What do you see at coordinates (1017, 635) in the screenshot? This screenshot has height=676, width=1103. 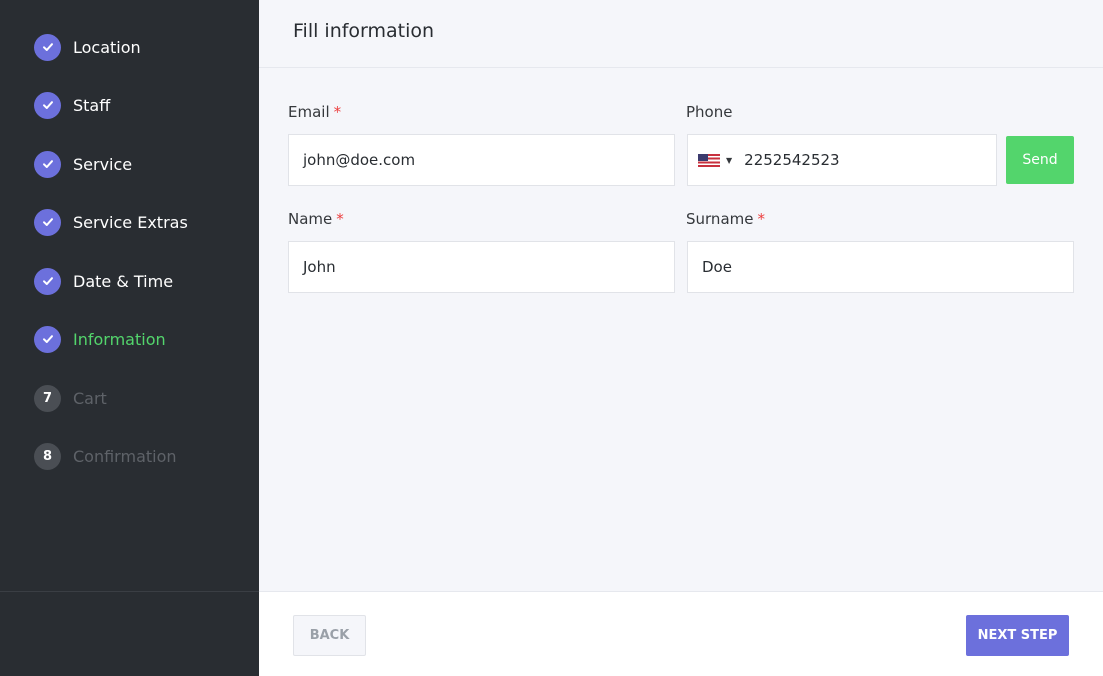 I see `next-step-button: NEXT STEP` at bounding box center [1017, 635].